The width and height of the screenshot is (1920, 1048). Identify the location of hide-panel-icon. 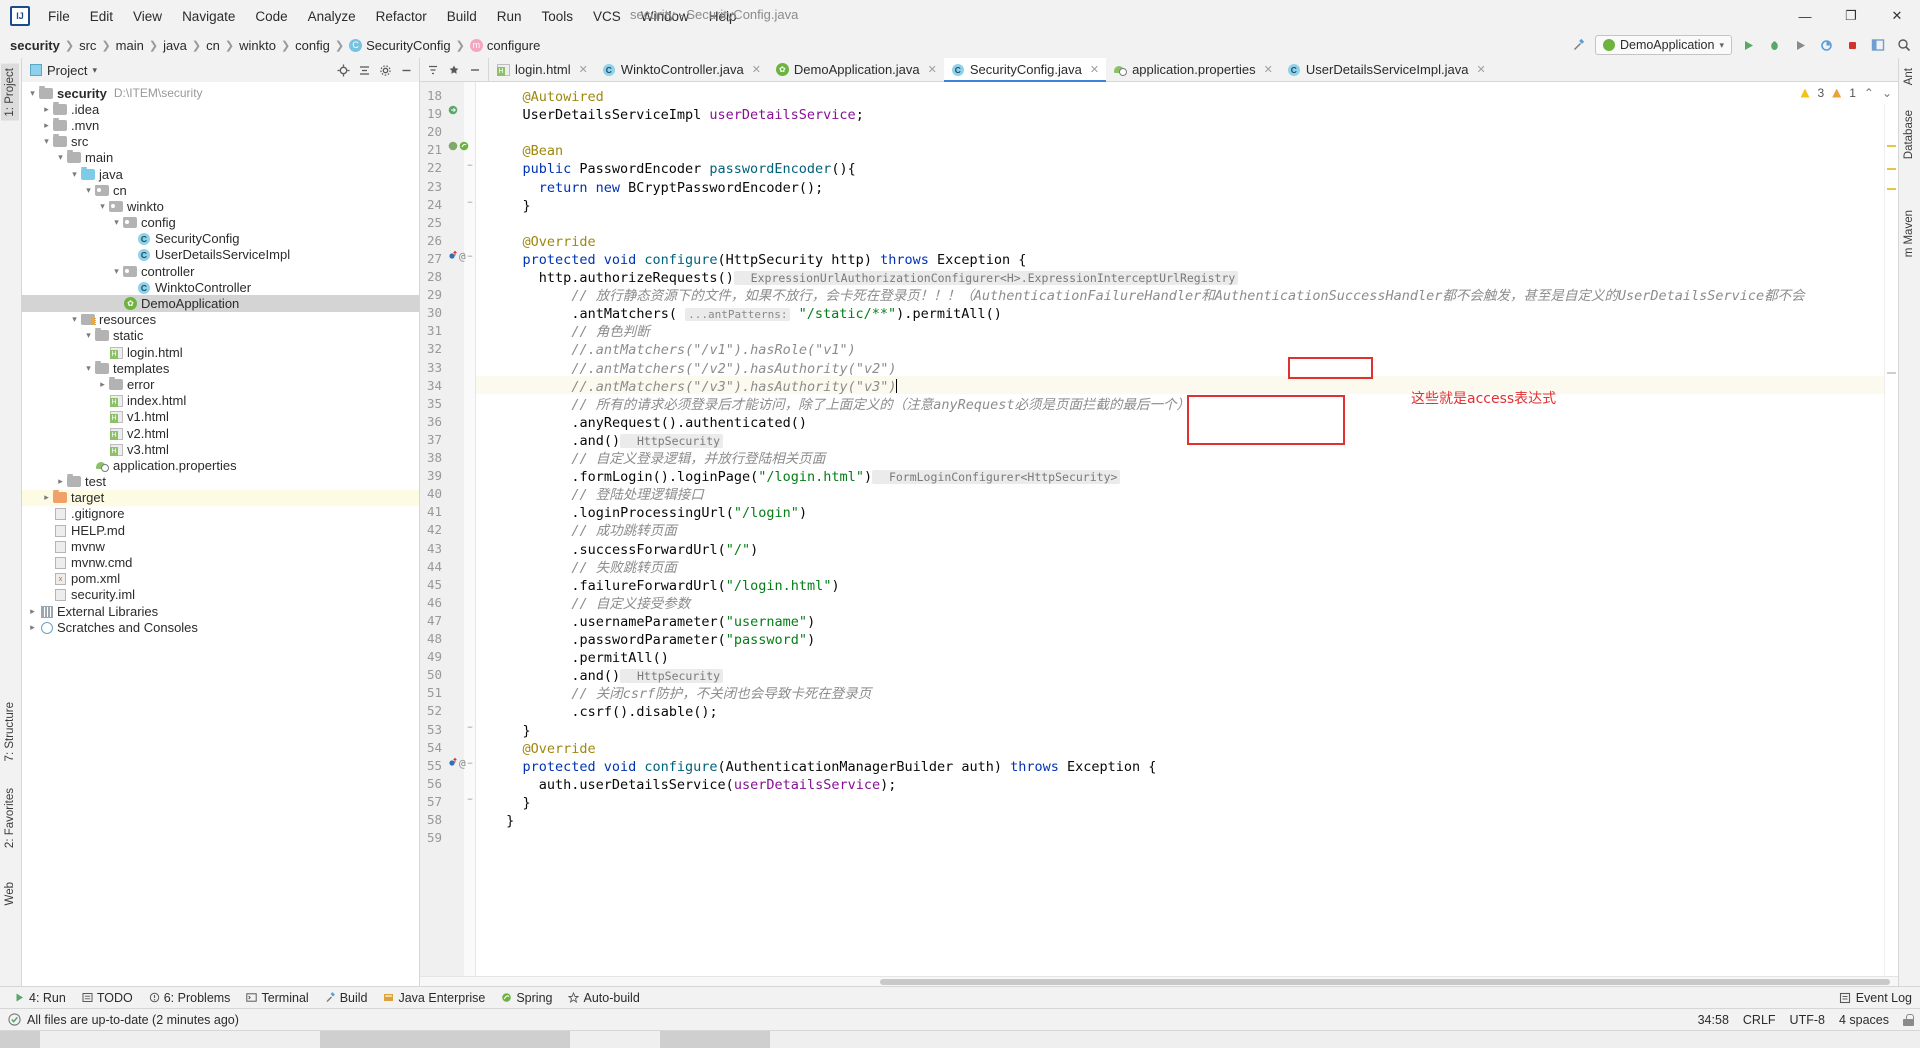
(406, 70).